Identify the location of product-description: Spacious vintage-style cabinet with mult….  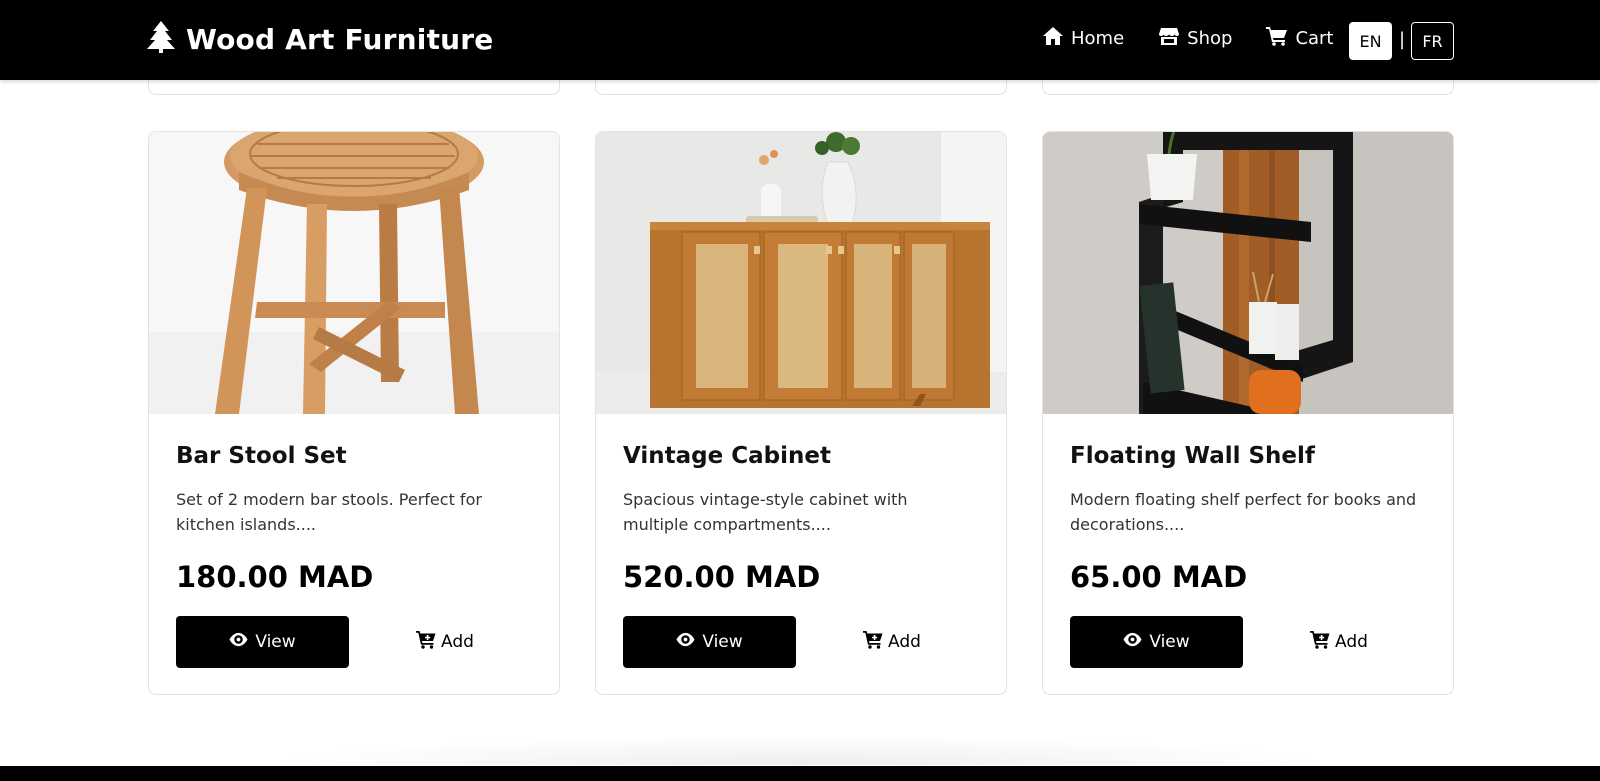
(765, 512).